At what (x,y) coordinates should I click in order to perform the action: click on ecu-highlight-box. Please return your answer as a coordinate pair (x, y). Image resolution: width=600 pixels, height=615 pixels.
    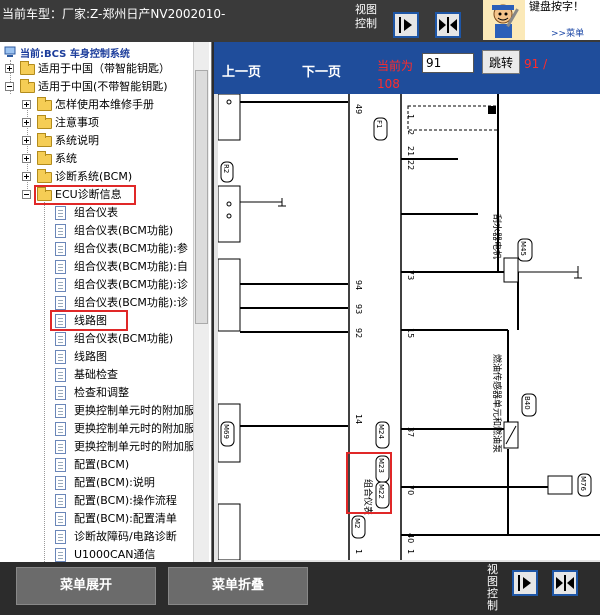
    Looking at the image, I should click on (85, 195).